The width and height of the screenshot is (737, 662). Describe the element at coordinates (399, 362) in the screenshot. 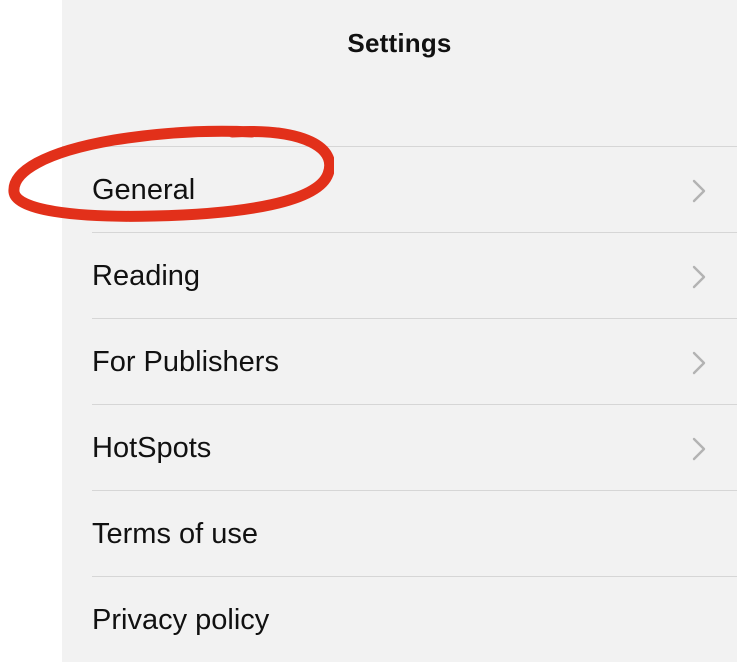

I see `settings-item-for-publishers: For Publishers` at that location.